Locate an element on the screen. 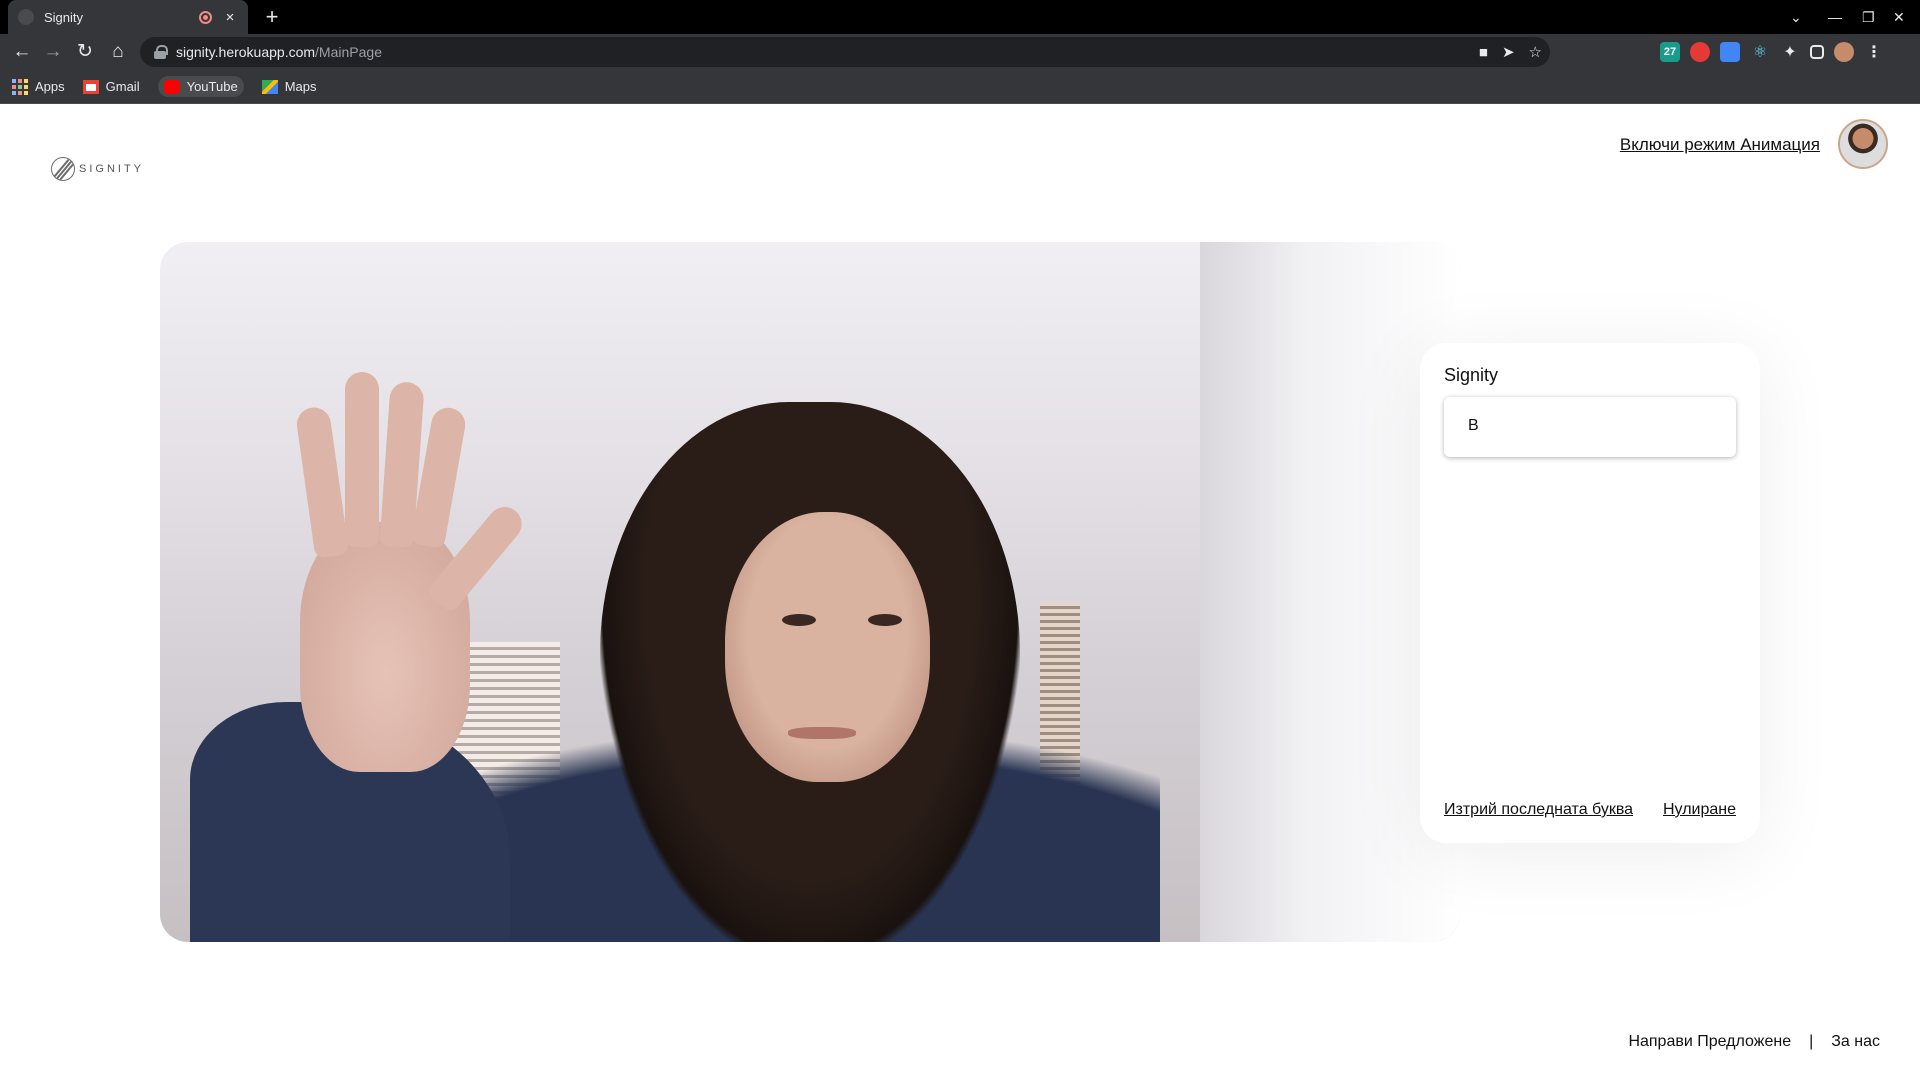 This screenshot has height=1080, width=1920. browser-tab: Signity × is located at coordinates (128, 17).